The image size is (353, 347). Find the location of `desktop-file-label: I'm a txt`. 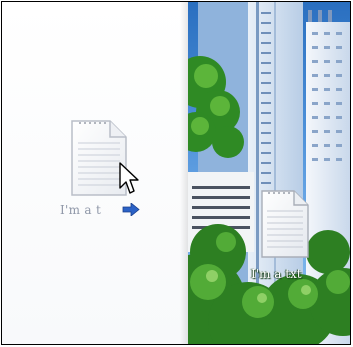

desktop-file-label: I'm a txt is located at coordinates (276, 274).